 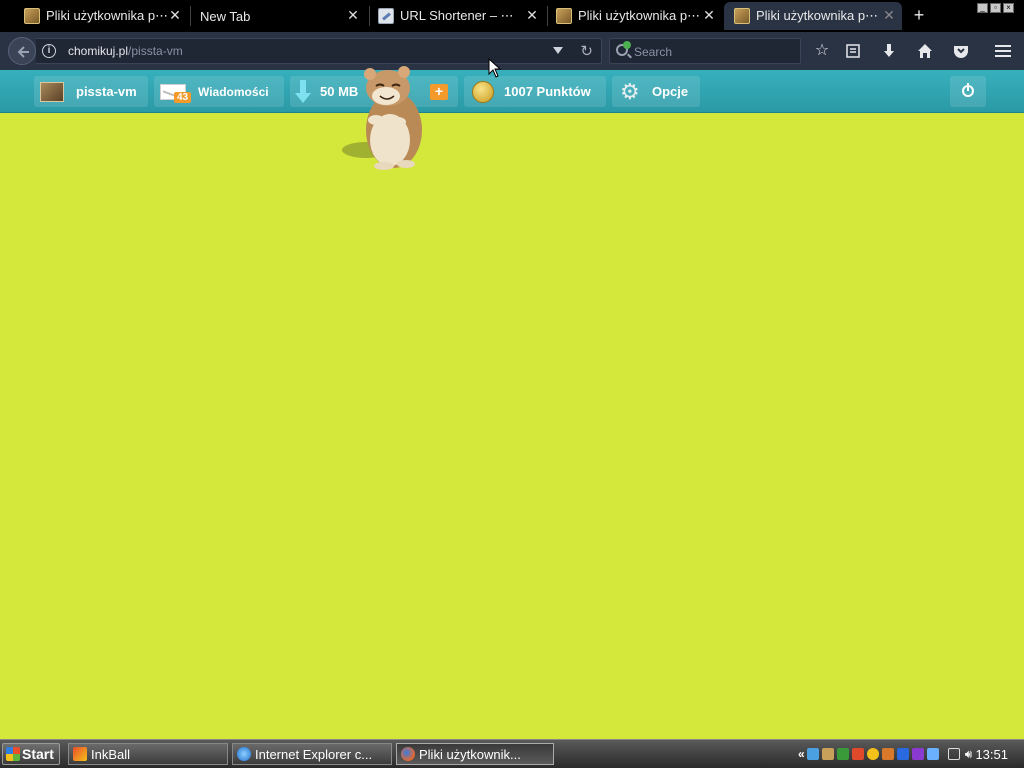 I want to click on user-profile-link: pissta-vm, so click(x=91, y=91).